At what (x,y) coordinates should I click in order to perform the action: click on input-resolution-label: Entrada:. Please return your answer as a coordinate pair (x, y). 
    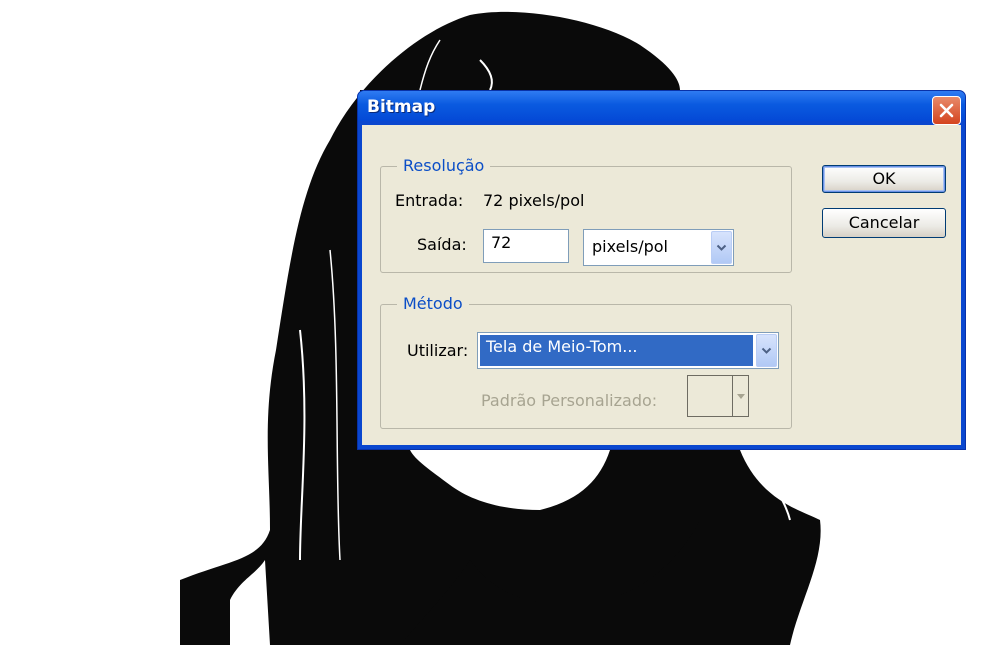
    Looking at the image, I should click on (429, 200).